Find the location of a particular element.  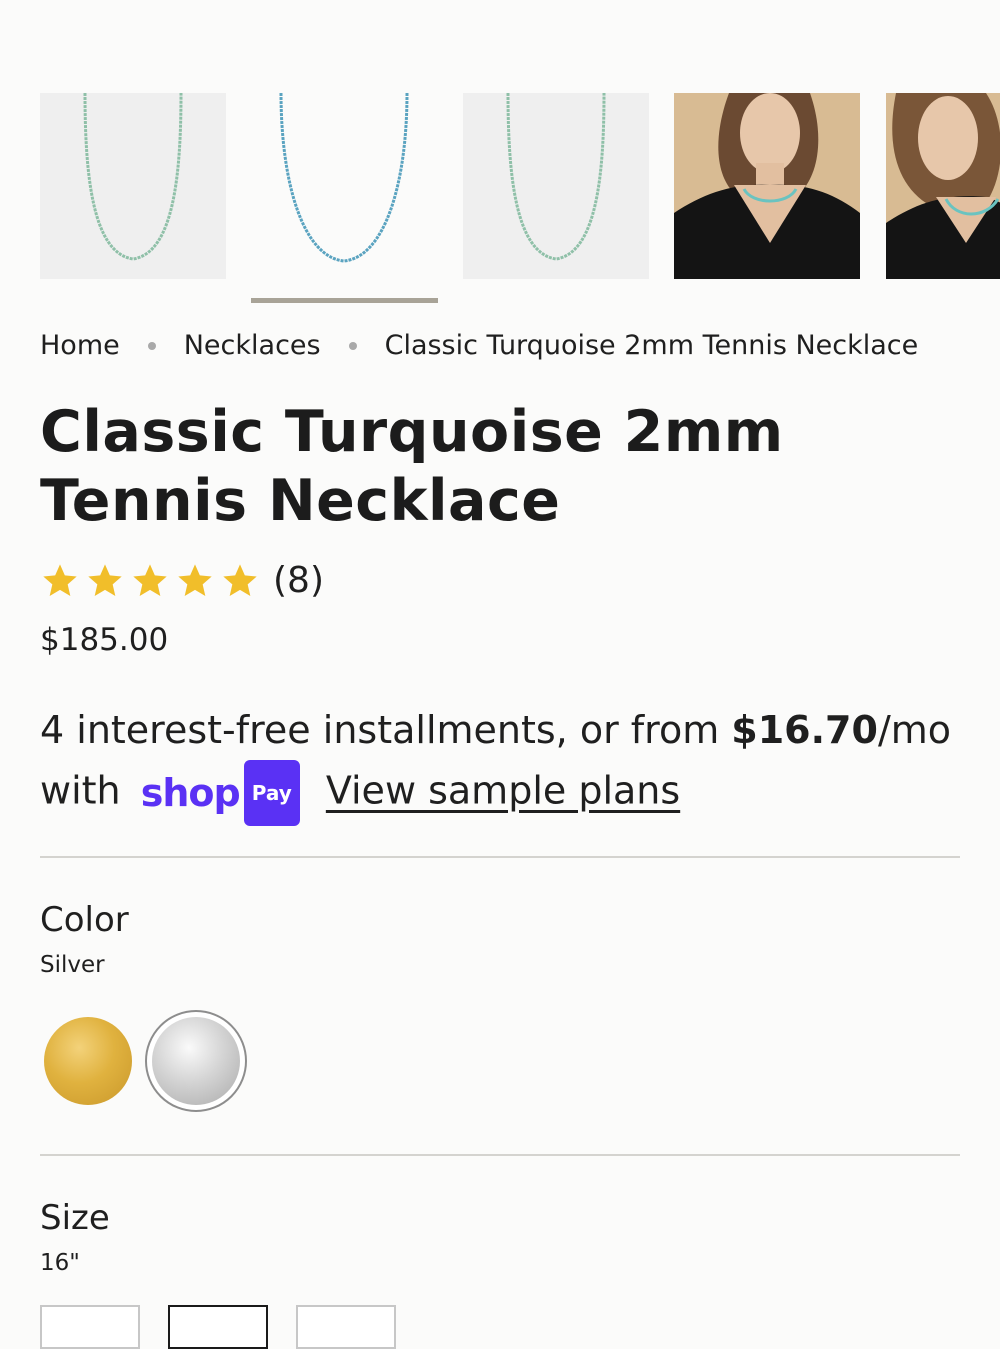

size-option-button-selected is located at coordinates (218, 1327).